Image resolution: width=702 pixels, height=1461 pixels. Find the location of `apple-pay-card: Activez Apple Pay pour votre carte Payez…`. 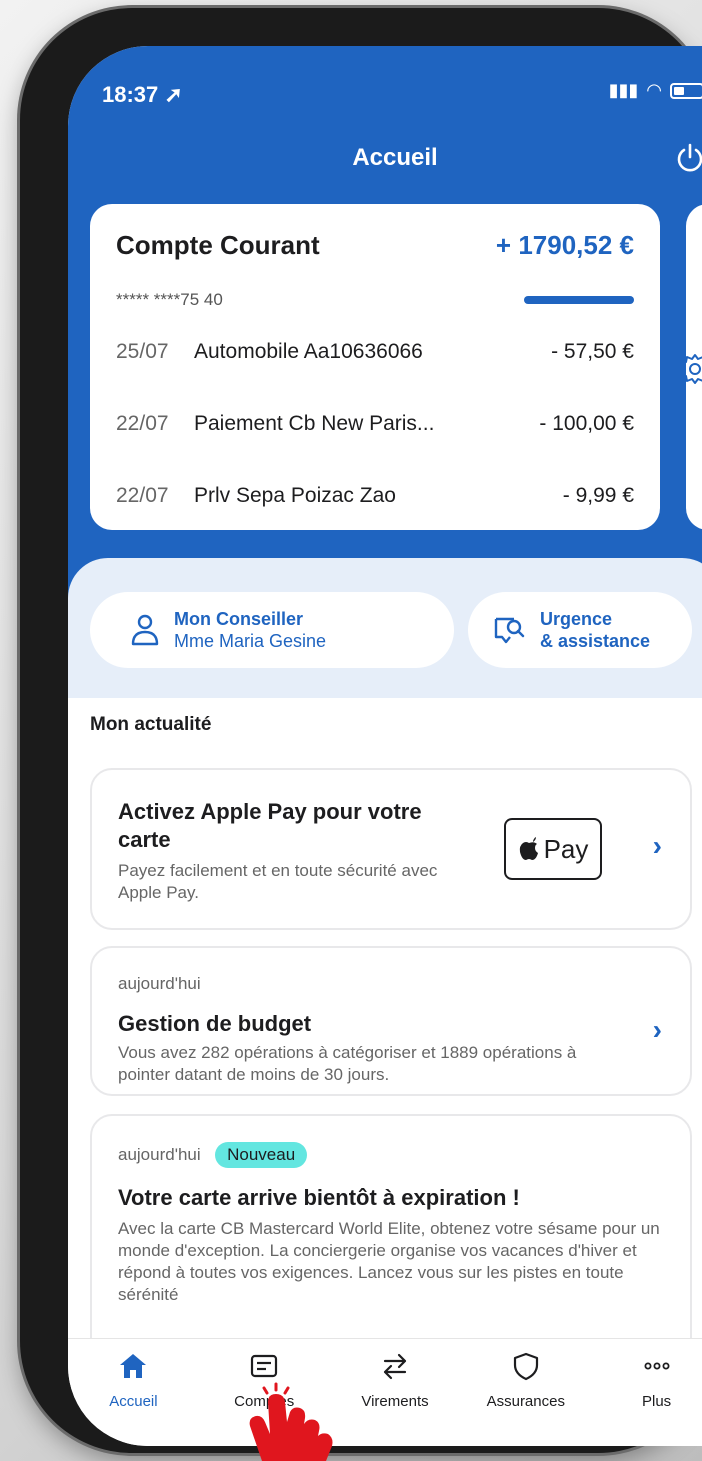

apple-pay-card: Activez Apple Pay pour votre carte Payez… is located at coordinates (391, 849).